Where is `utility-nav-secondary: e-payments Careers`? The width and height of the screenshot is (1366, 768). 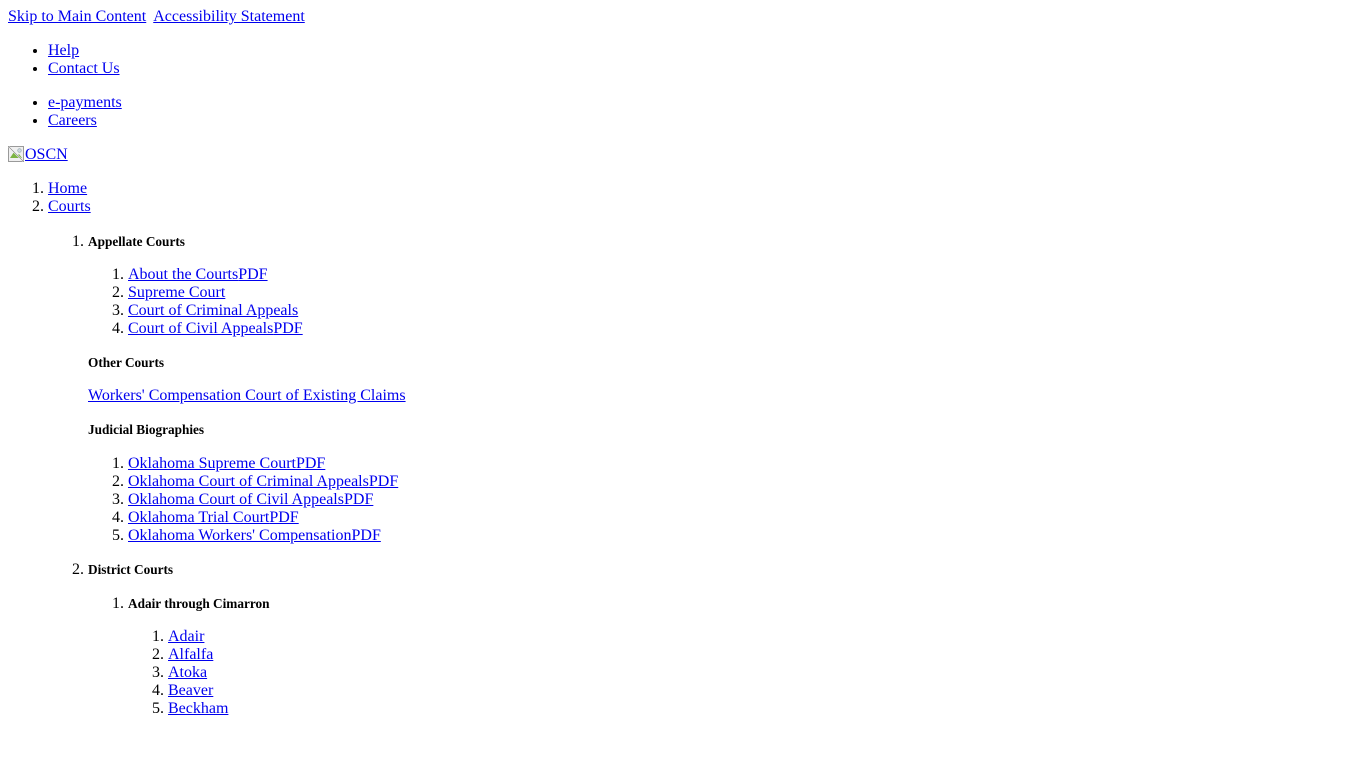 utility-nav-secondary: e-payments Careers is located at coordinates (683, 112).